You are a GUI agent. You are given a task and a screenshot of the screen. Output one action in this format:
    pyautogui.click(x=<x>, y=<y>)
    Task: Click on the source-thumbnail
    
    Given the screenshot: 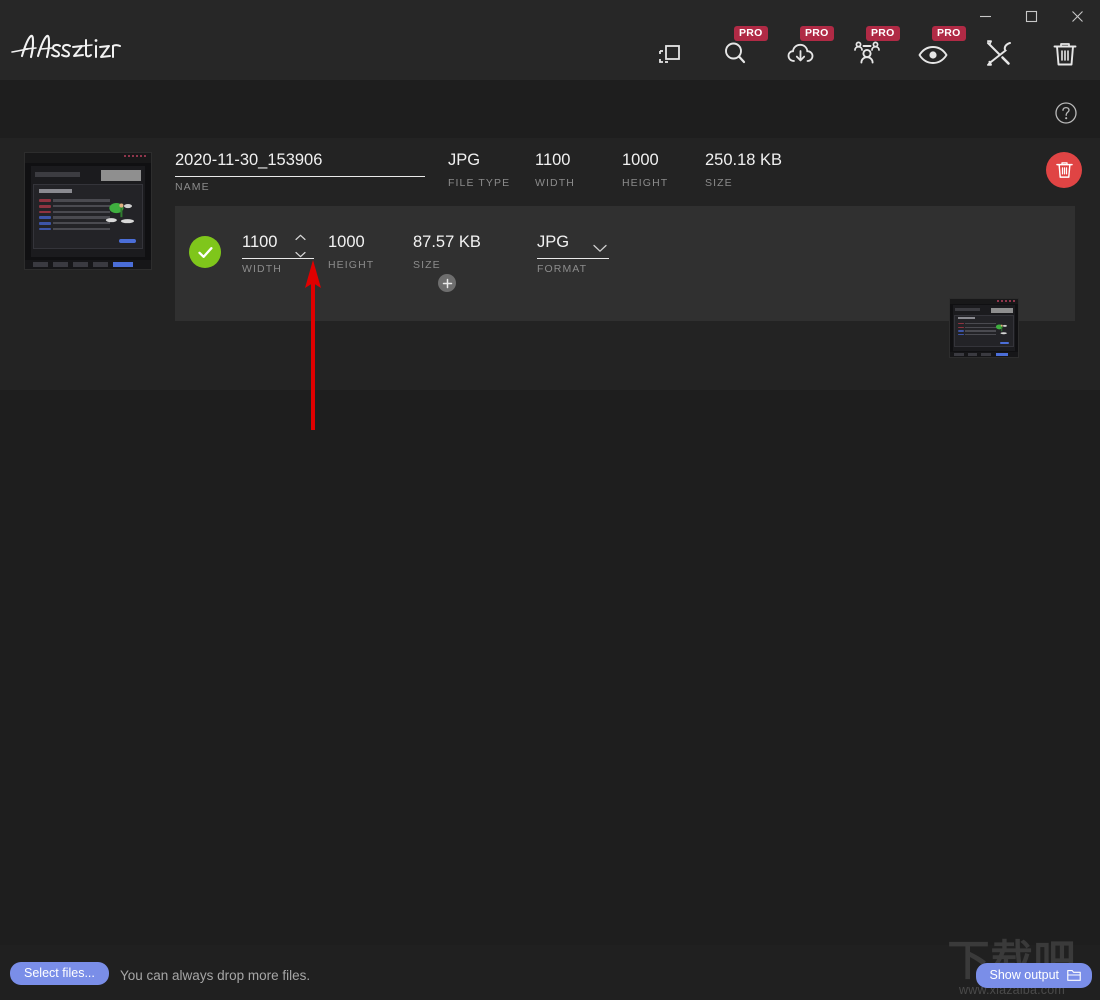 What is the action you would take?
    pyautogui.click(x=88, y=211)
    